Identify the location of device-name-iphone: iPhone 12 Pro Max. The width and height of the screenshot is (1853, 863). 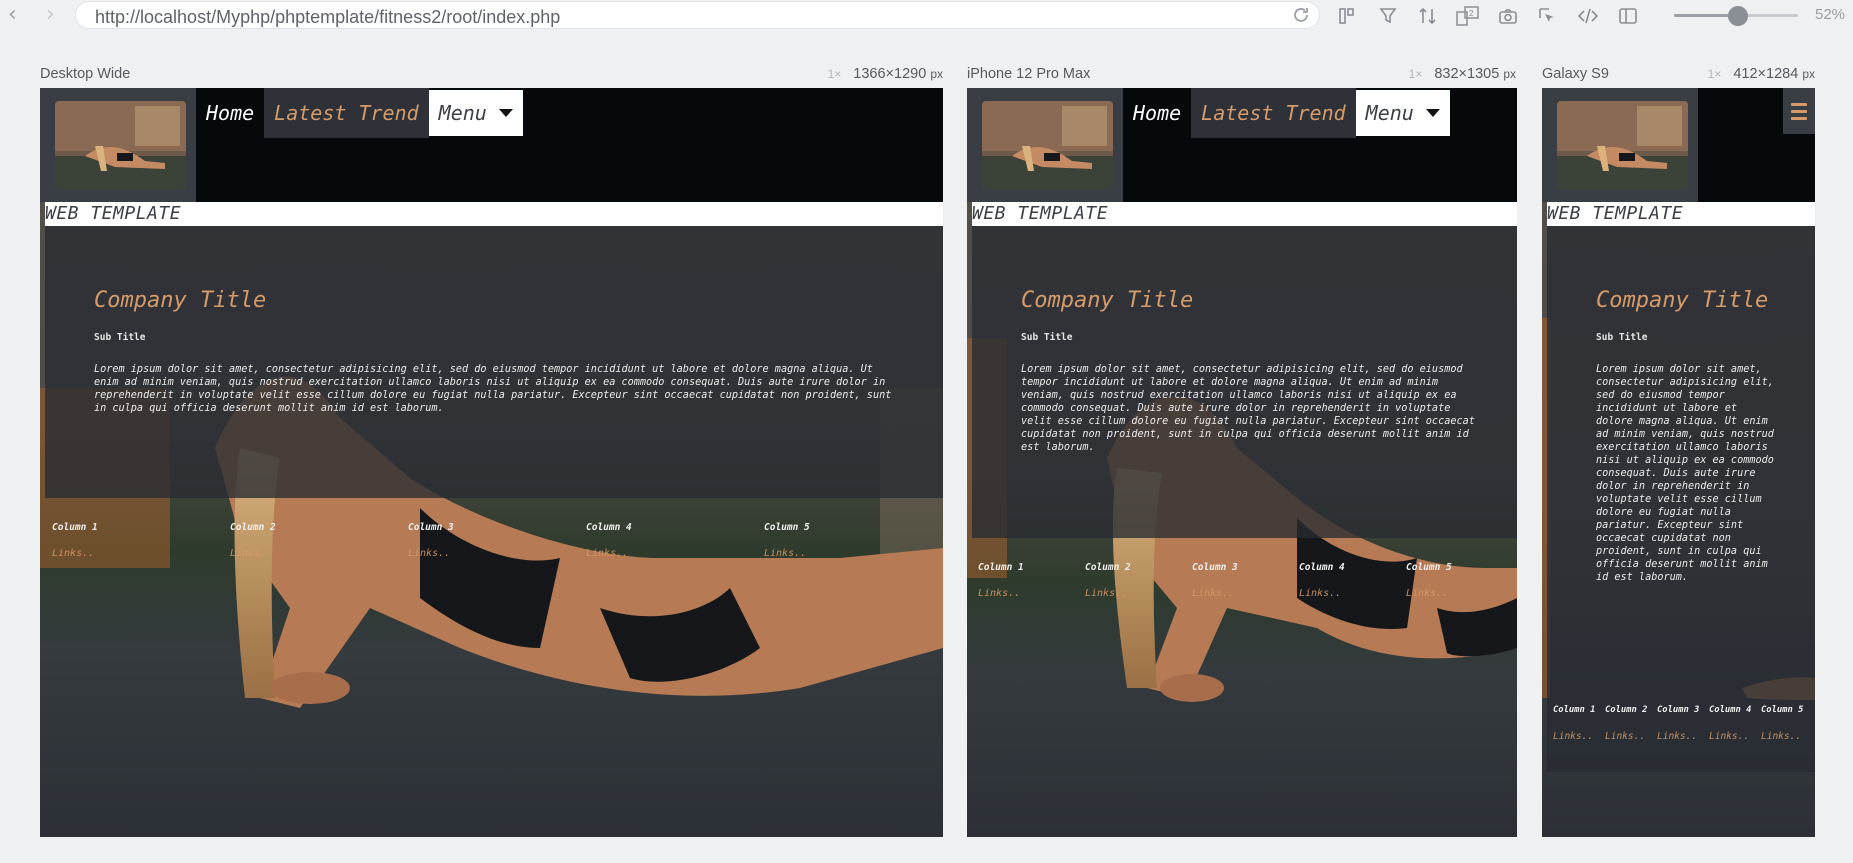
(1029, 74).